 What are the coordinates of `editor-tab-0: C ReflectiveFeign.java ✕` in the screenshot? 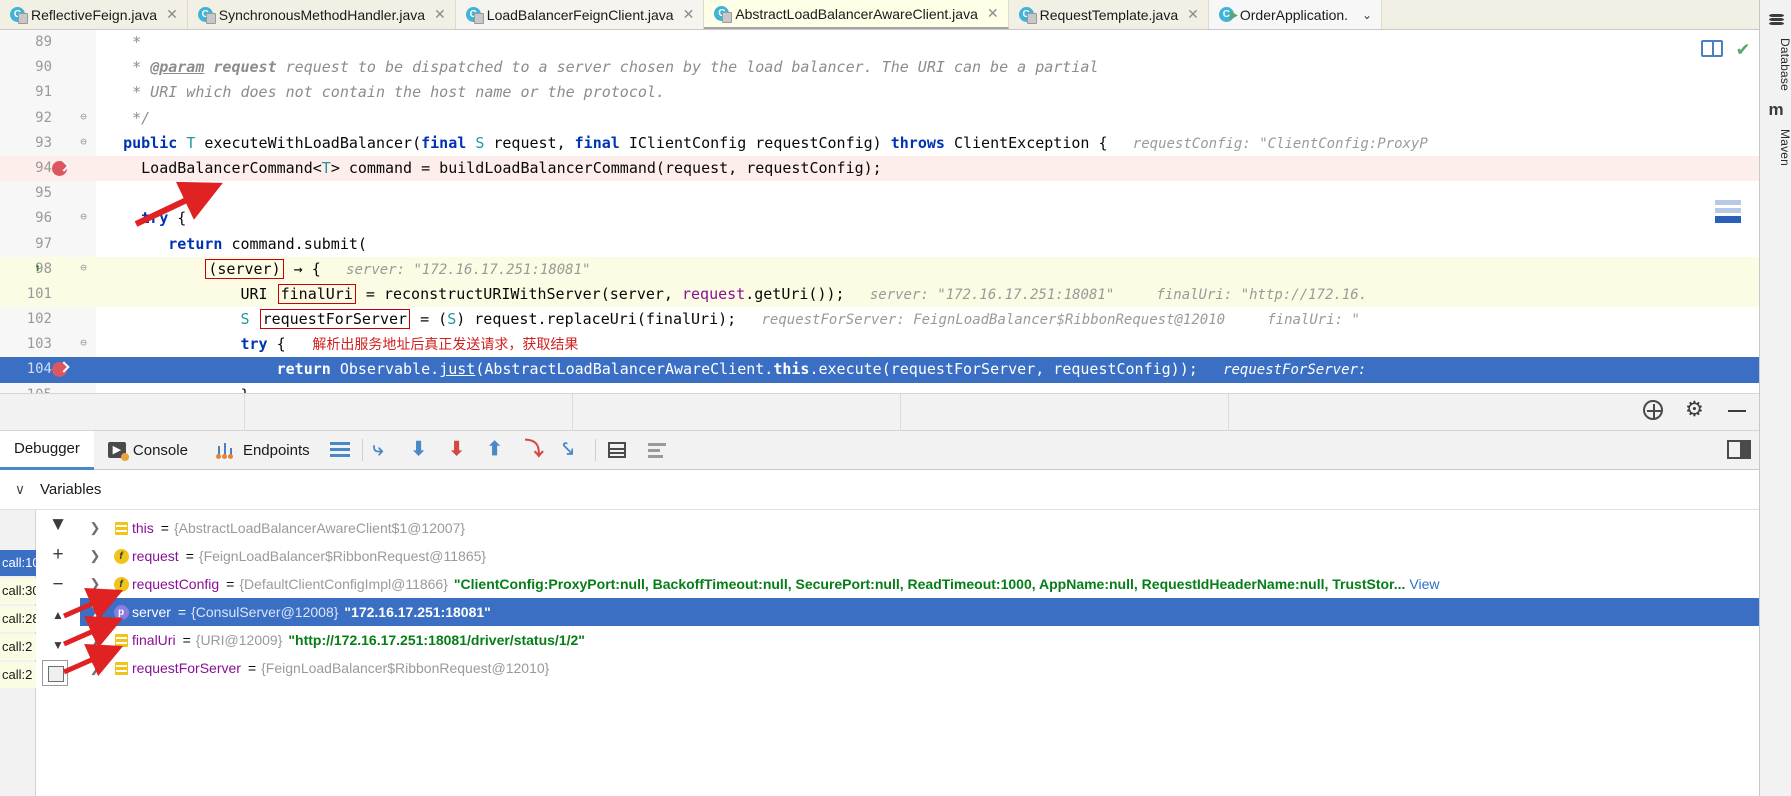 It's located at (94, 14).